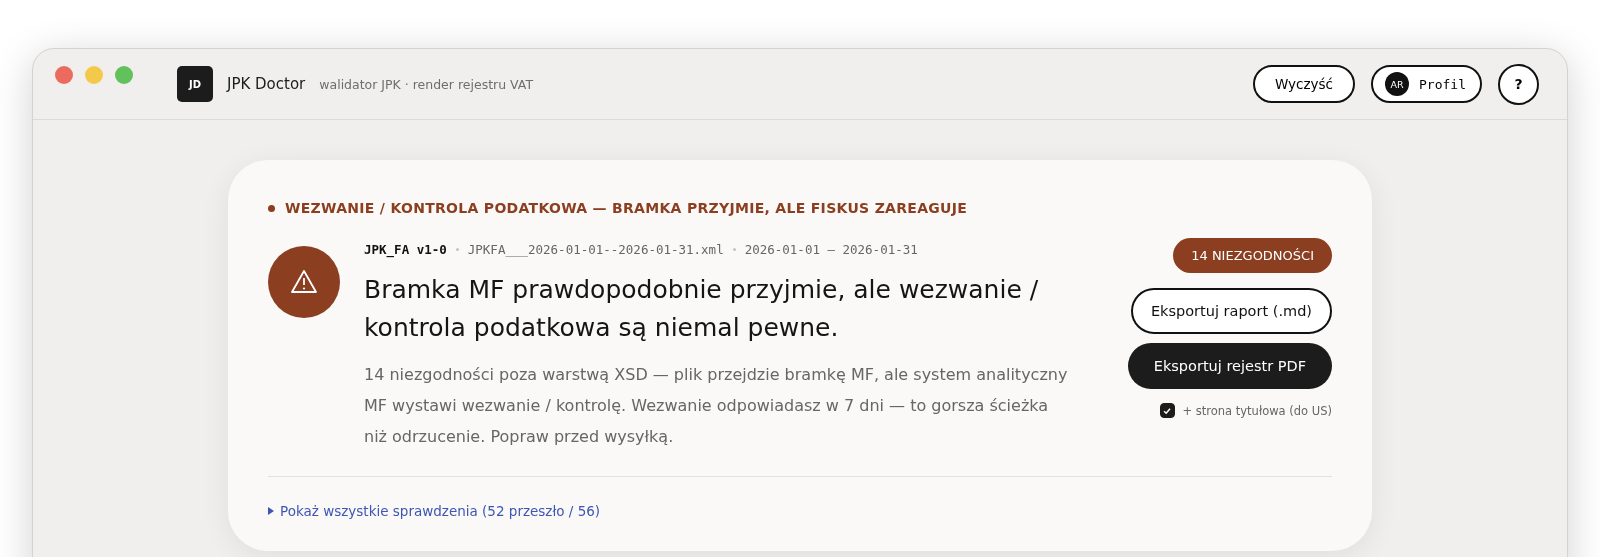 Image resolution: width=1600 pixels, height=557 pixels. Describe the element at coordinates (702, 309) in the screenshot. I see `result-headline: Bramka MF prawdopodobnie przyjmie, ale wezwanie / kontrola podatkowa są niemal pewne.` at that location.